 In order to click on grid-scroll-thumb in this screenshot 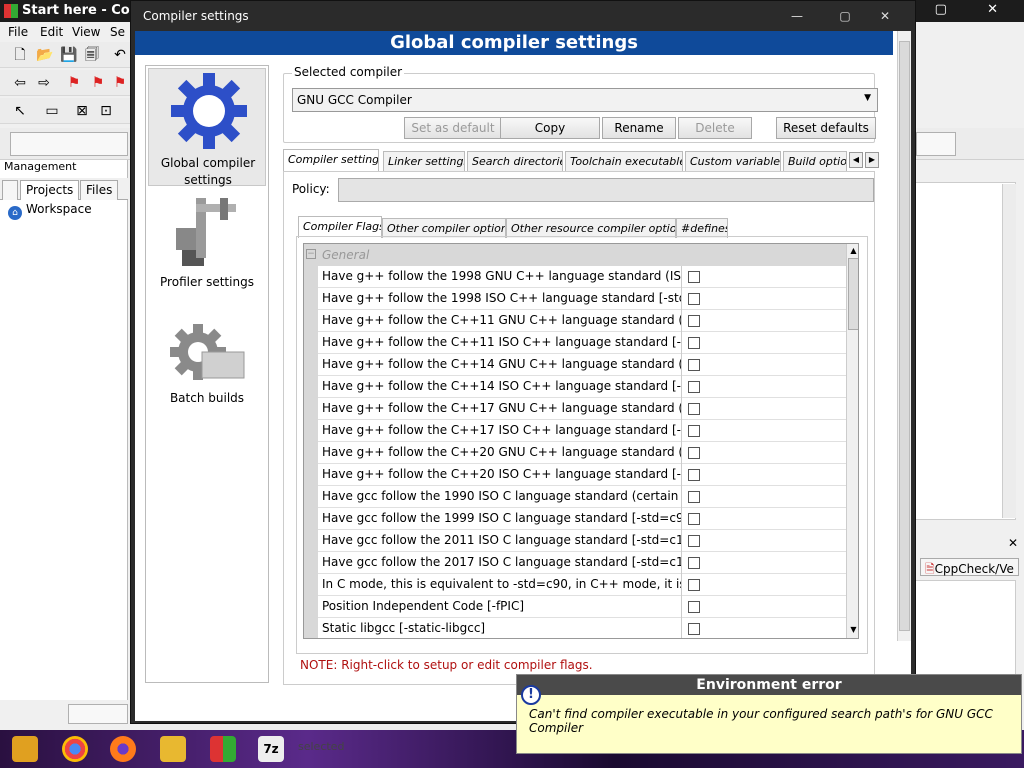, I will do `click(853, 294)`.